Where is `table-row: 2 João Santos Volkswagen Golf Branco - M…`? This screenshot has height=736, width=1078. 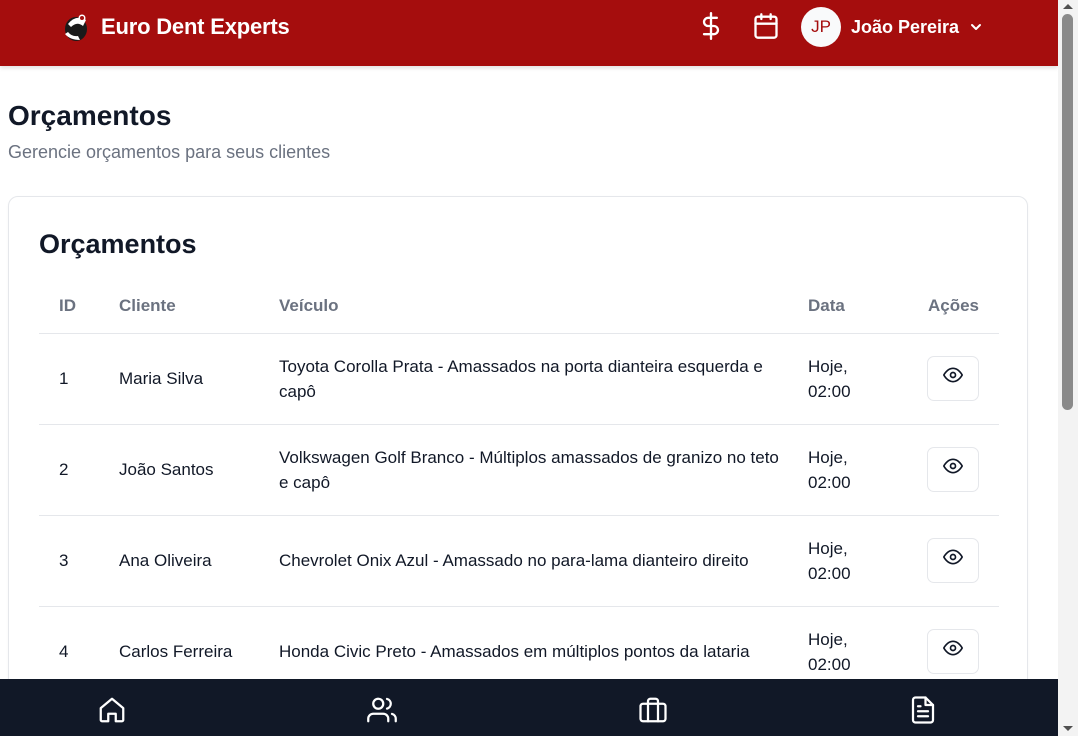
table-row: 2 João Santos Volkswagen Golf Branco - M… is located at coordinates (519, 470).